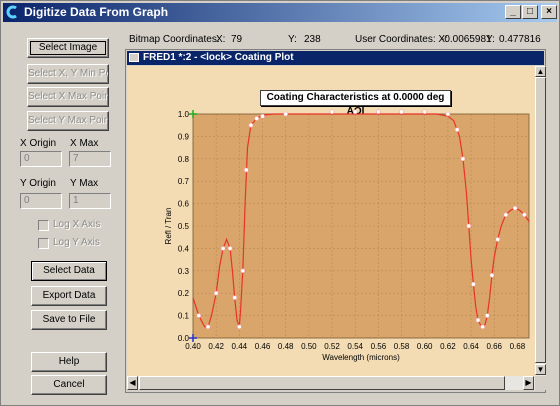  I want to click on minimize-button: _, so click(513, 12).